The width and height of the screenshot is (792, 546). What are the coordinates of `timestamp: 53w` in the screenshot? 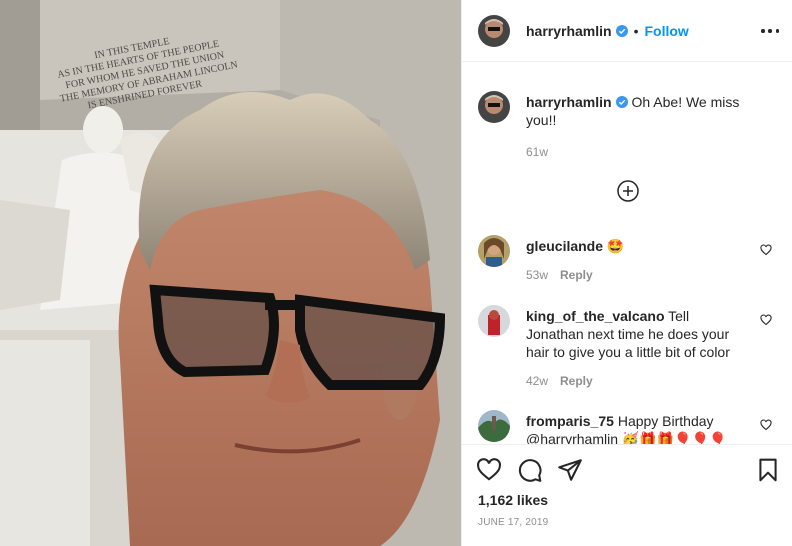 It's located at (537, 275).